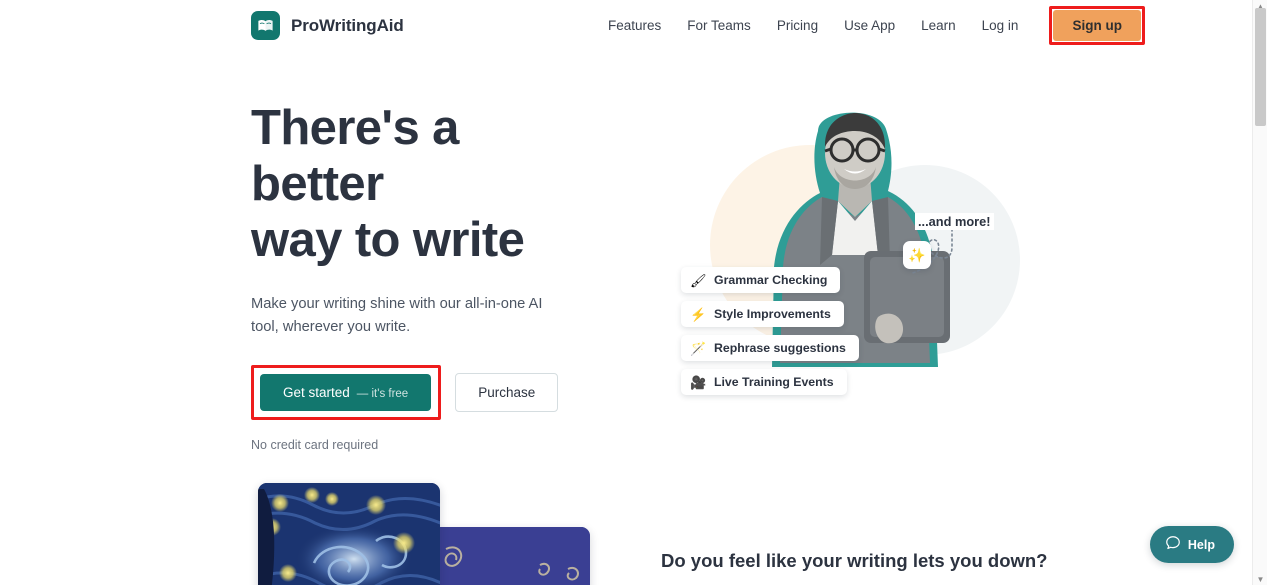  I want to click on magic-wand-icon: 🪄, so click(698, 348).